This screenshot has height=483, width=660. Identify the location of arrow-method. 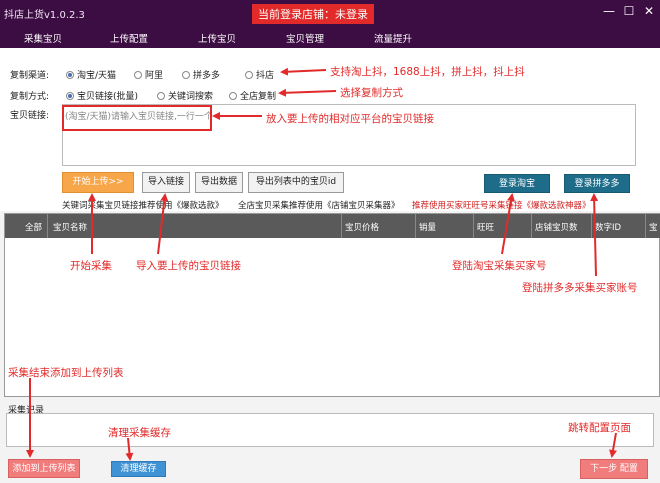
(307, 92).